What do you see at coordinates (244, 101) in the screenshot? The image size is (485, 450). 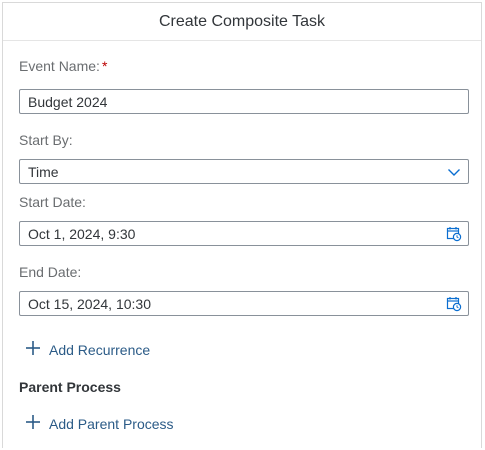 I see `event-name-input: Budget 2024` at bounding box center [244, 101].